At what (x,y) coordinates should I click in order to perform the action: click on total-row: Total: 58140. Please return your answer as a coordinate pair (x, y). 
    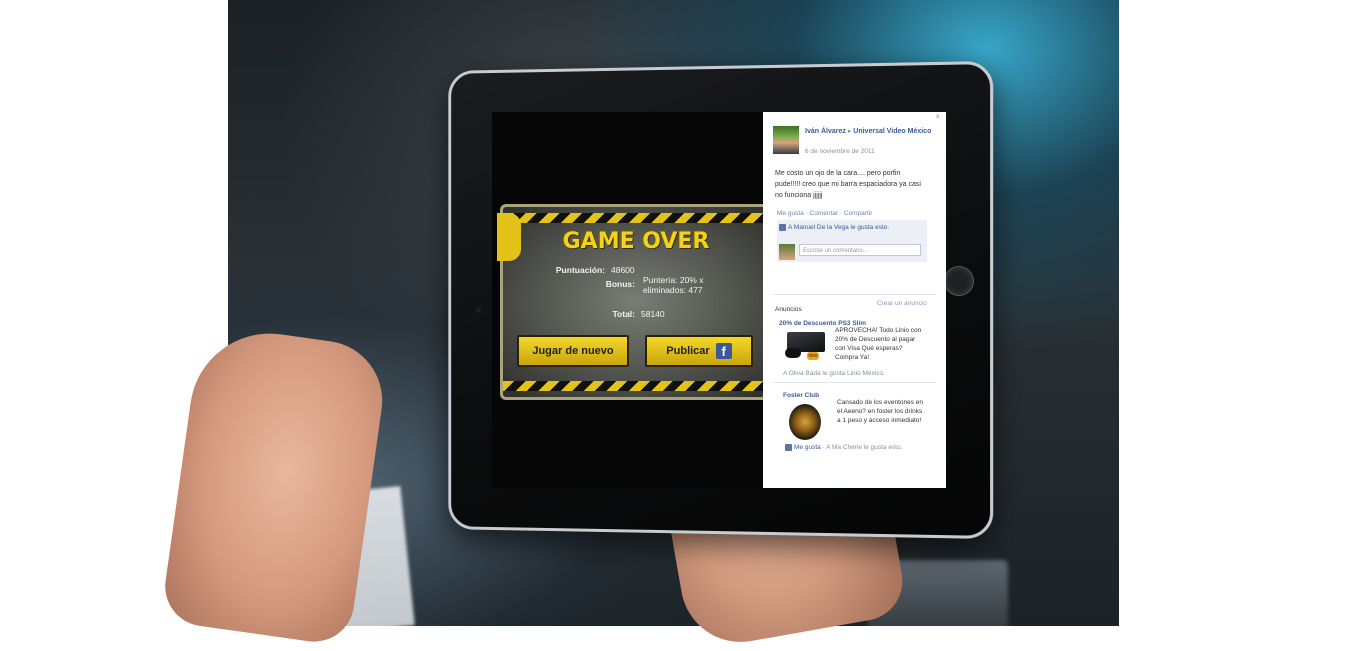
    Looking at the image, I should click on (598, 314).